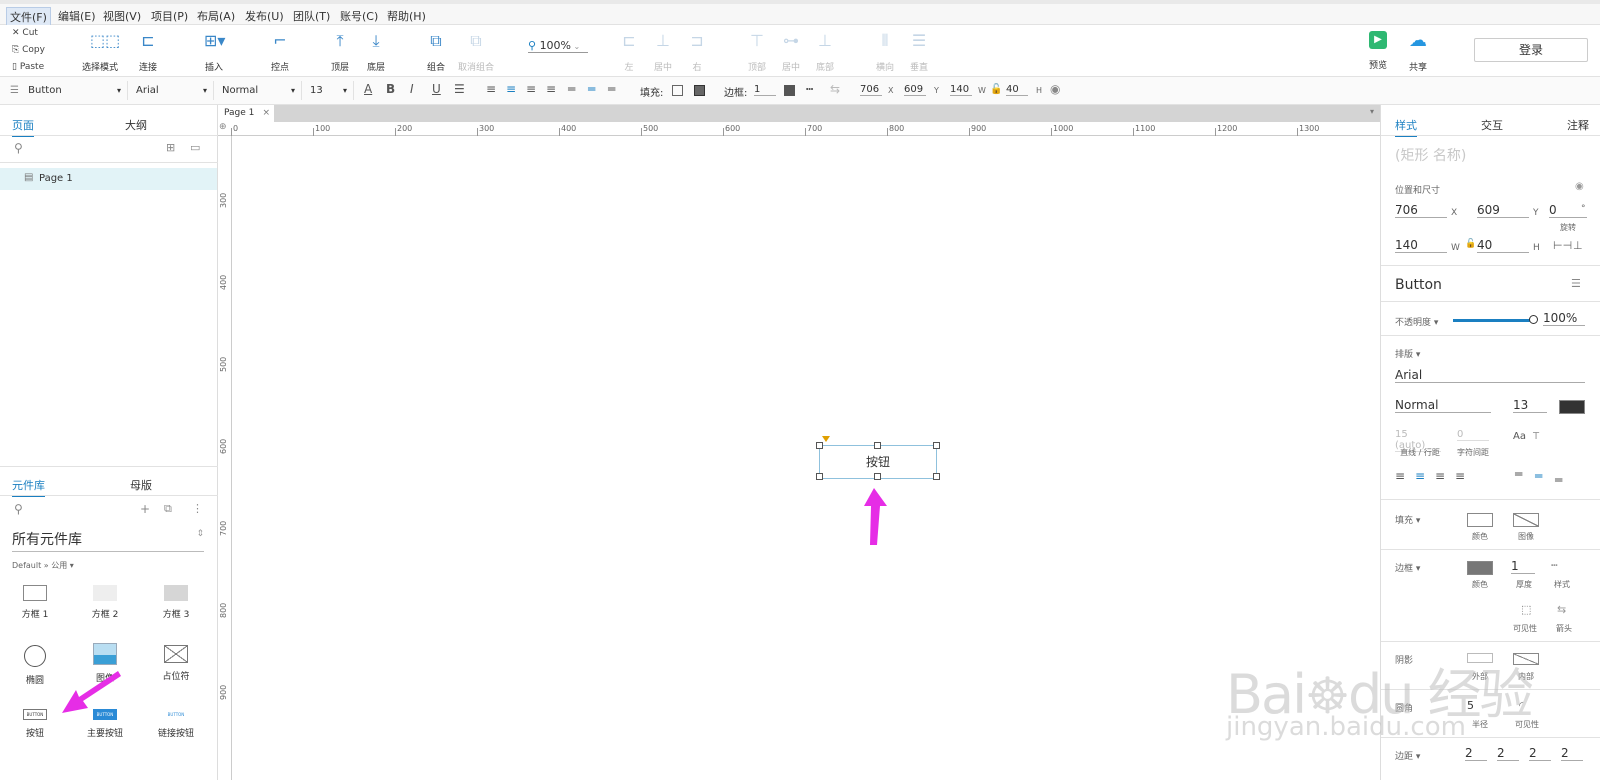  I want to click on font-size-field: 13, so click(1530, 405).